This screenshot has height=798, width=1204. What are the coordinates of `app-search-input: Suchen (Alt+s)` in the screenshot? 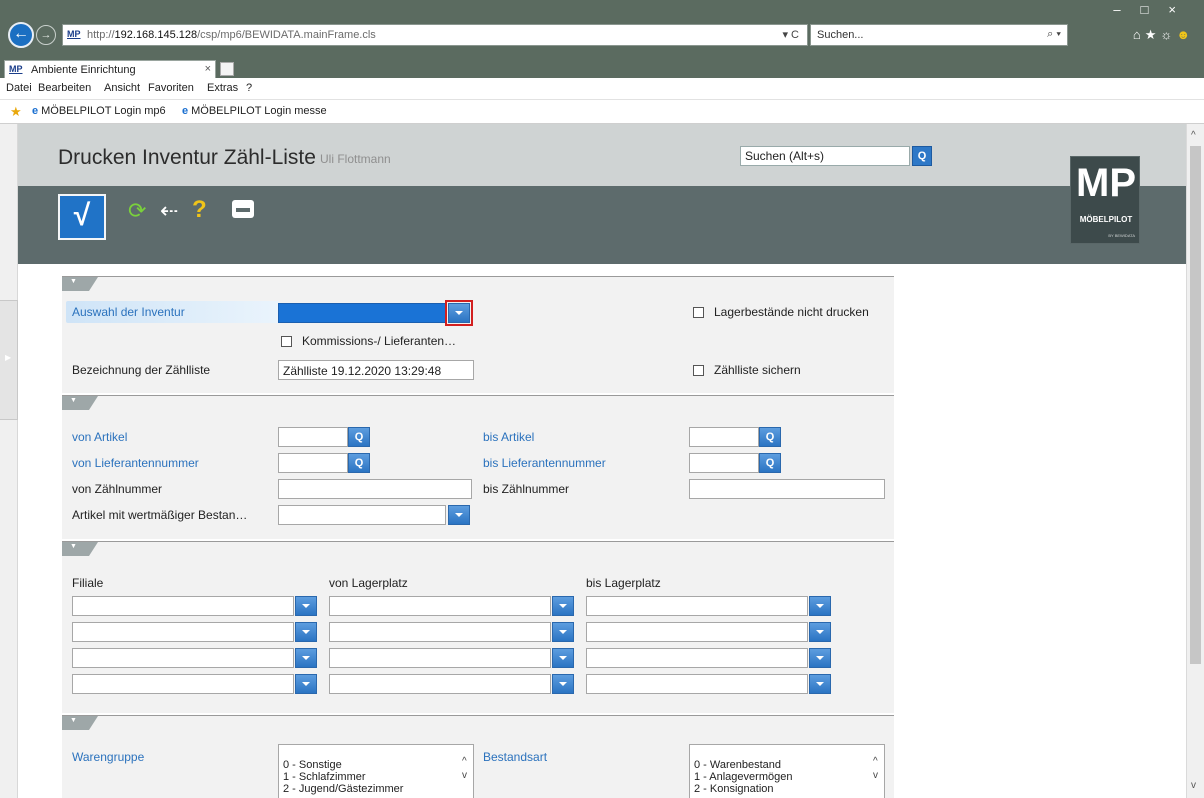 It's located at (825, 156).